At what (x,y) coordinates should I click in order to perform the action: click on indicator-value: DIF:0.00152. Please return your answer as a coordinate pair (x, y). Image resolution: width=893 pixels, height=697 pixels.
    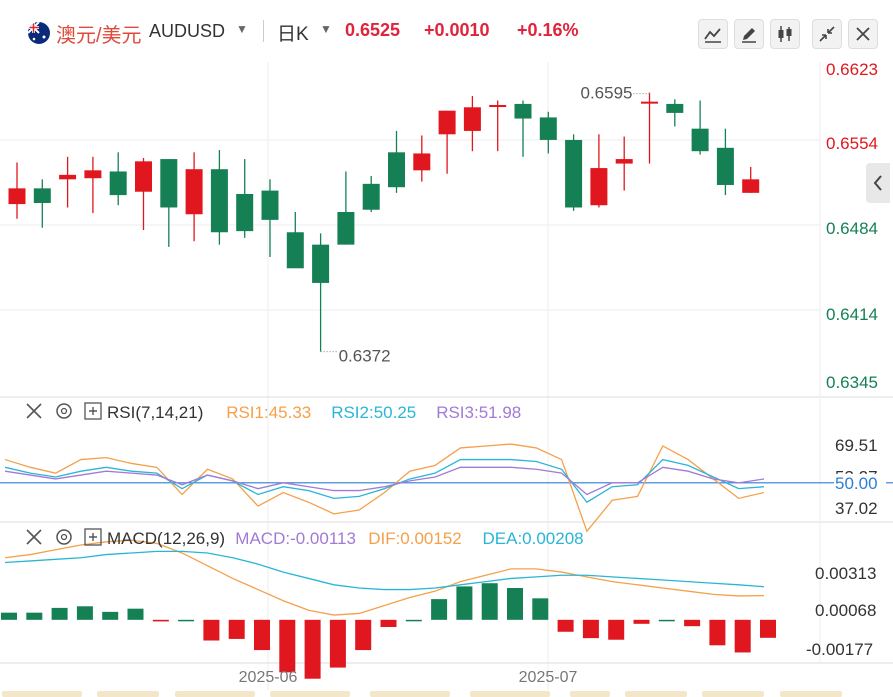
    Looking at the image, I should click on (415, 538).